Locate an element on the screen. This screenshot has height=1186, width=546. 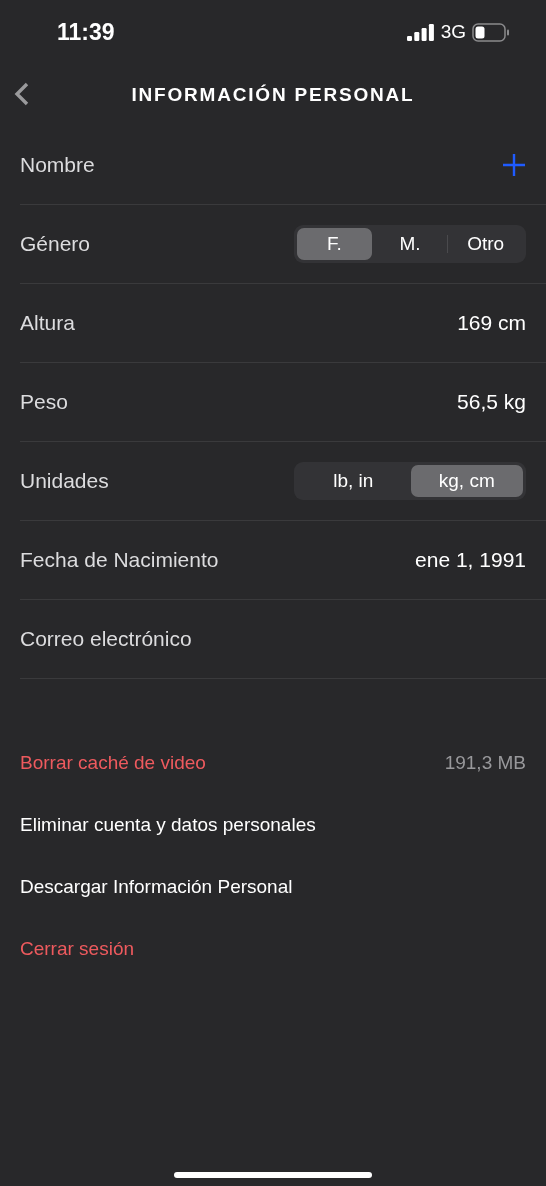
field-label: Género is located at coordinates (55, 244).